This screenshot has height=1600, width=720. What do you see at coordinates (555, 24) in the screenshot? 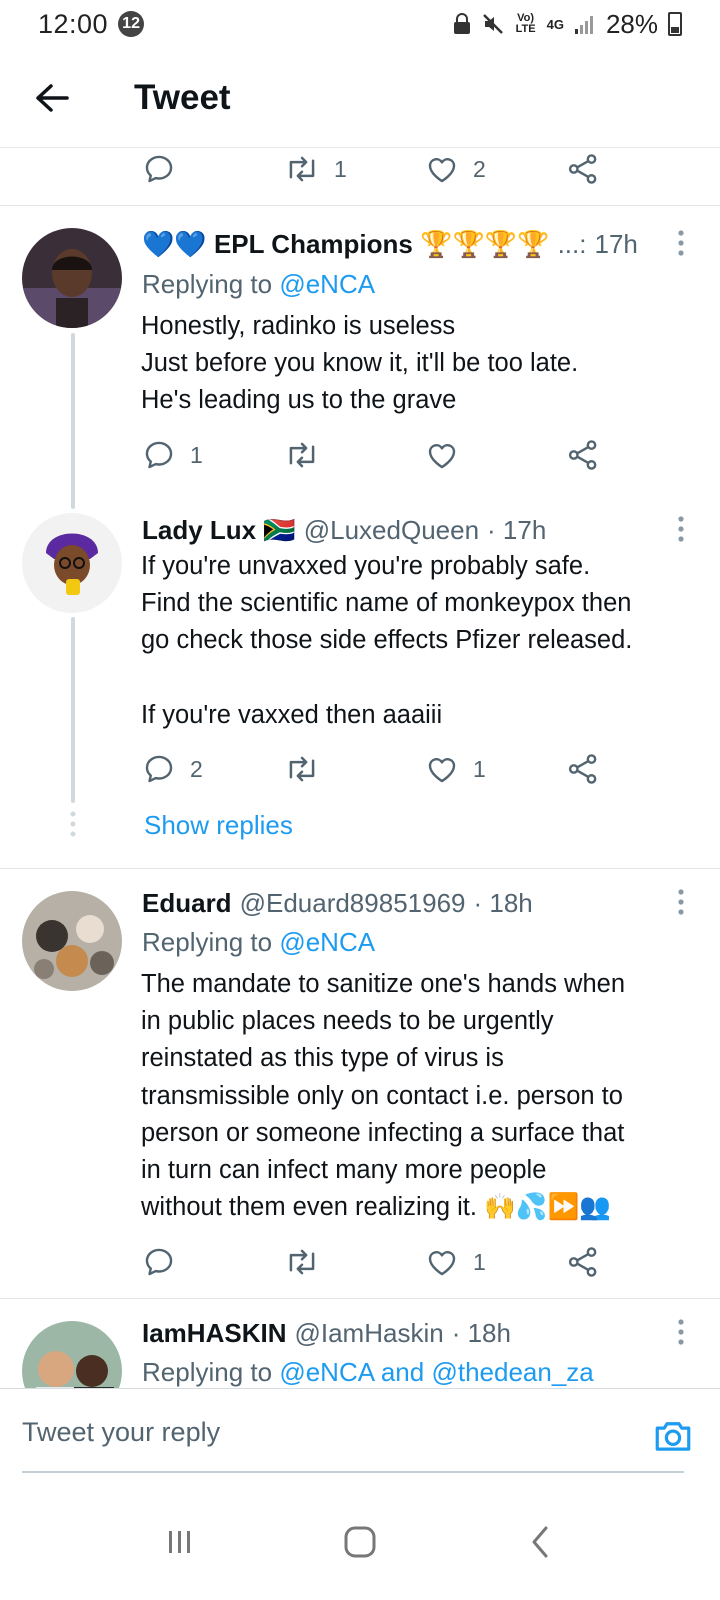
I see `network-type: 4G` at bounding box center [555, 24].